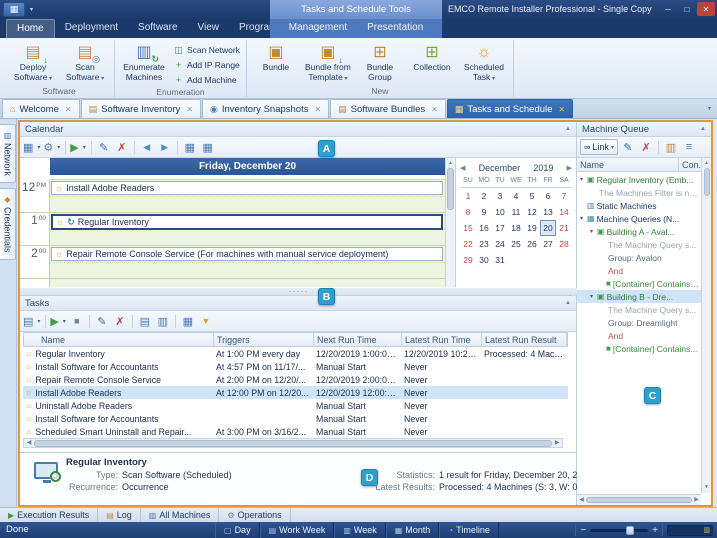 The width and height of the screenshot is (717, 538). I want to click on week-view-button: ▦, so click(208, 147).